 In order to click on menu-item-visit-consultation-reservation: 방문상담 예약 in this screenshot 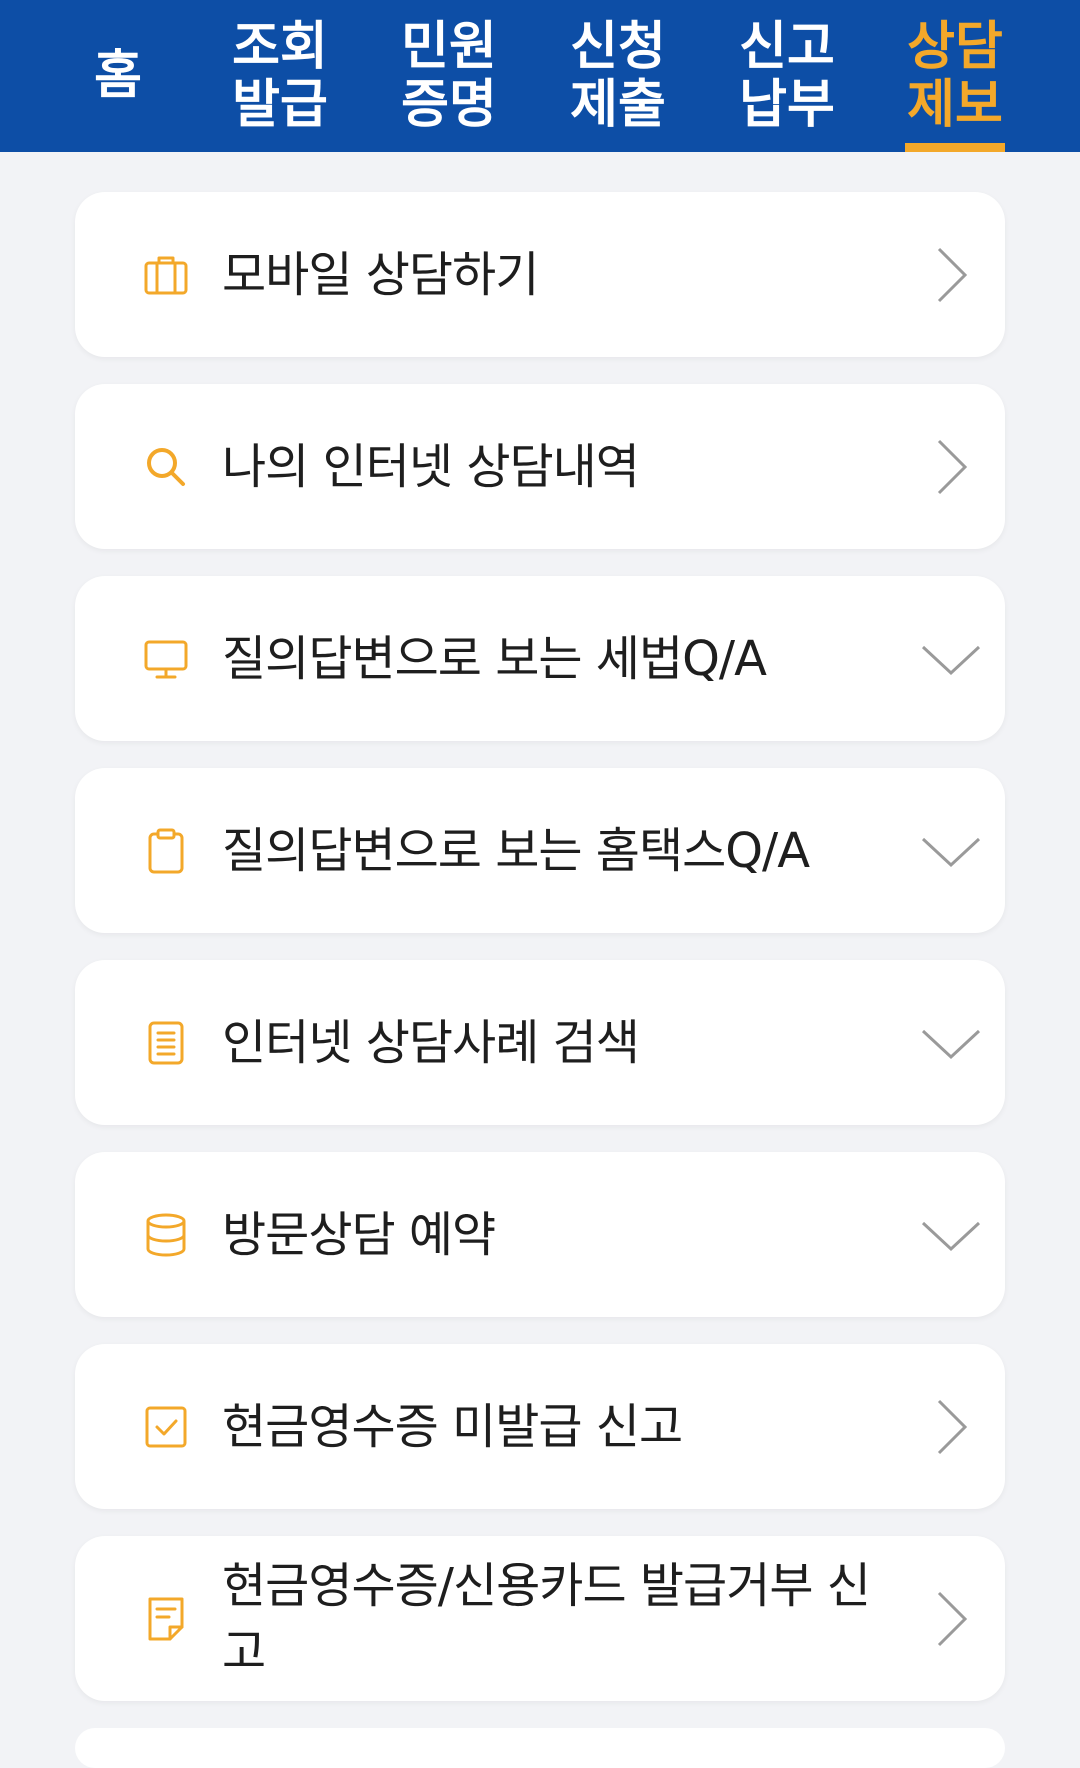, I will do `click(540, 1234)`.